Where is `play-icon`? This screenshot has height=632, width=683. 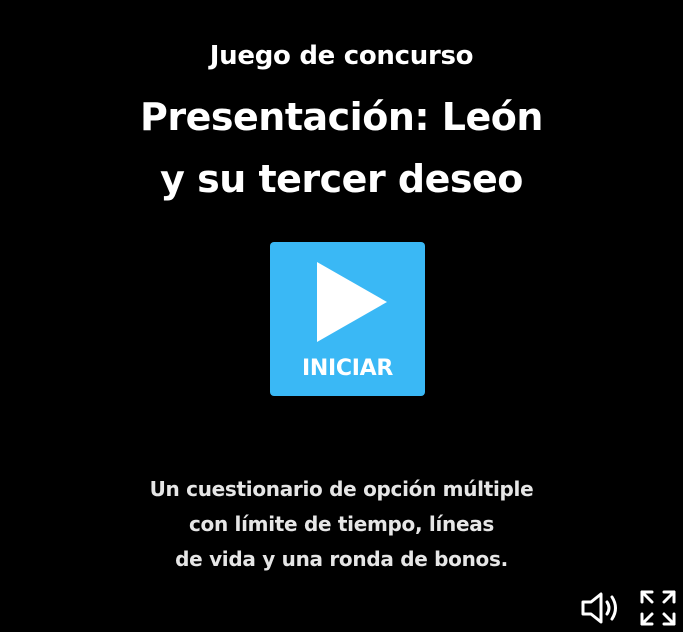 play-icon is located at coordinates (352, 302).